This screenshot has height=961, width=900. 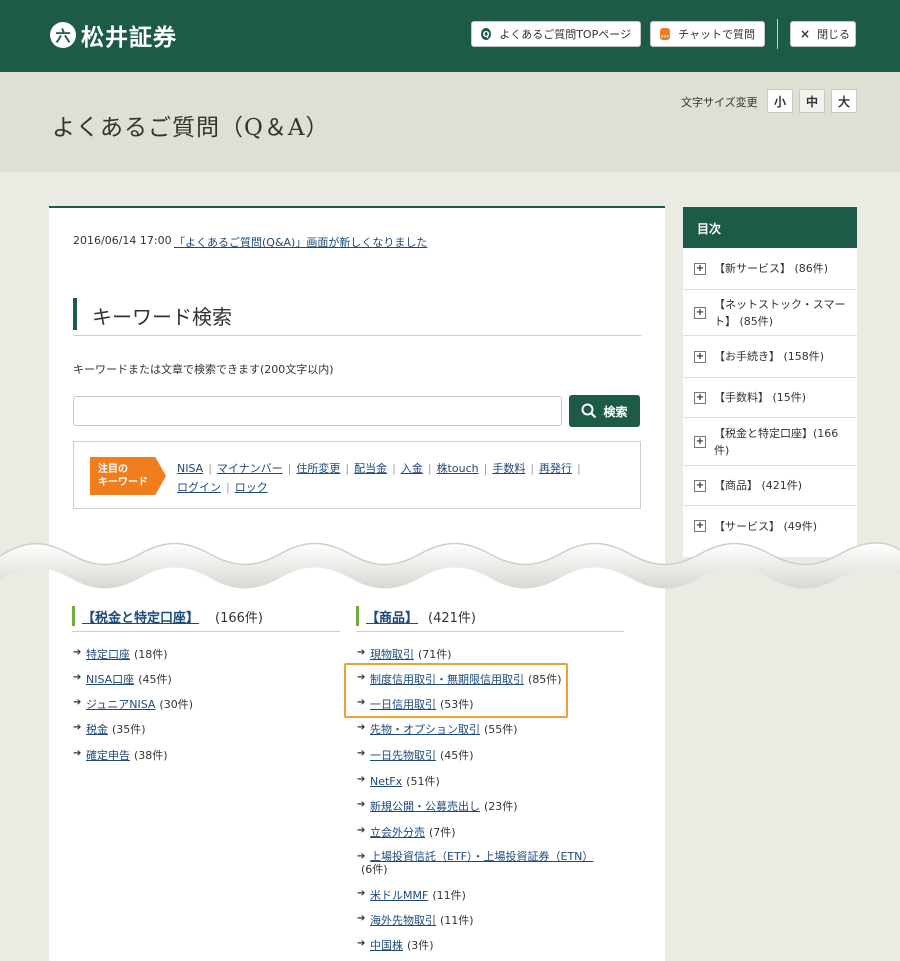 What do you see at coordinates (140, 616) in the screenshot?
I see `category-link-tax: 【税金と特定口座】` at bounding box center [140, 616].